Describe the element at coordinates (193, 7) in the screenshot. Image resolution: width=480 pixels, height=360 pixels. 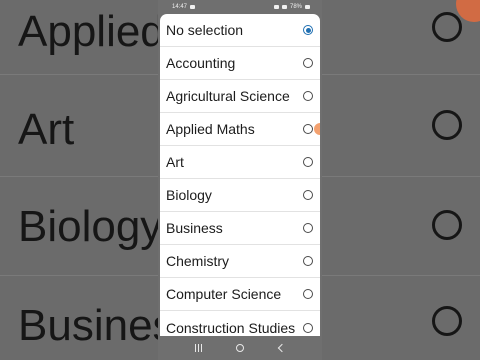
I see `video-recording-icon` at that location.